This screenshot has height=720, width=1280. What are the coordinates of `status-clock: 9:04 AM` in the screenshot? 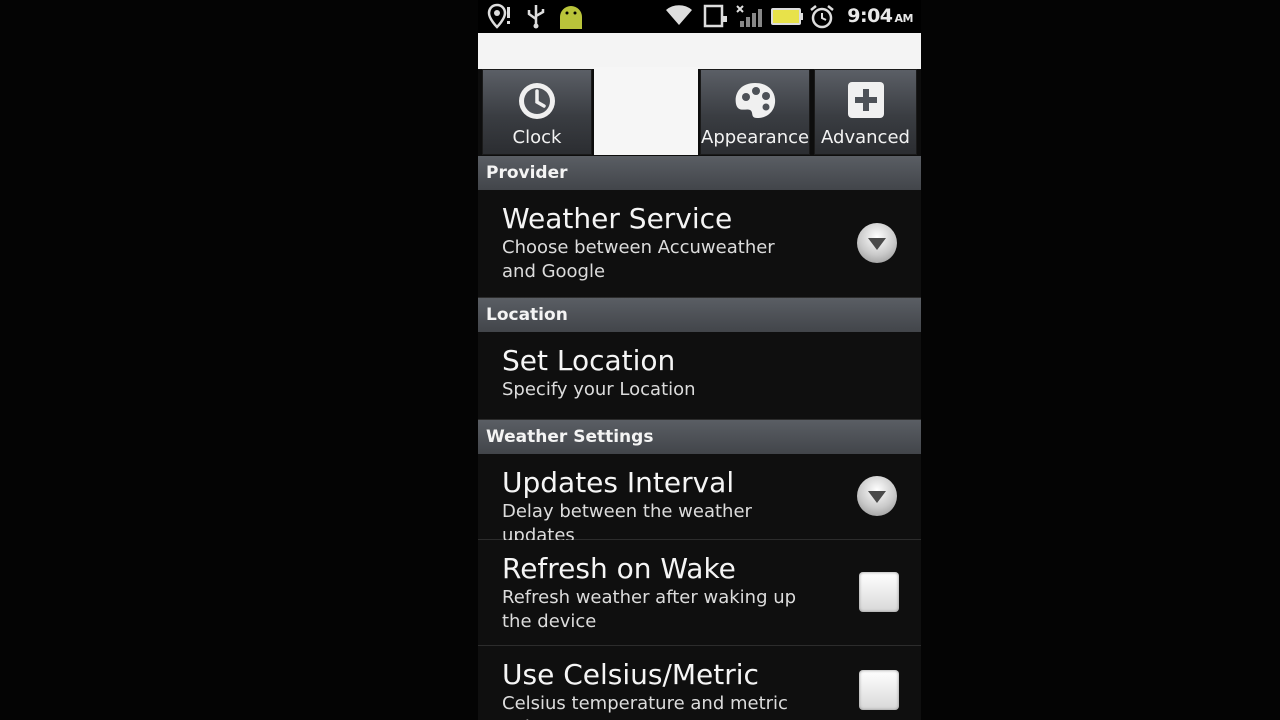 It's located at (880, 16).